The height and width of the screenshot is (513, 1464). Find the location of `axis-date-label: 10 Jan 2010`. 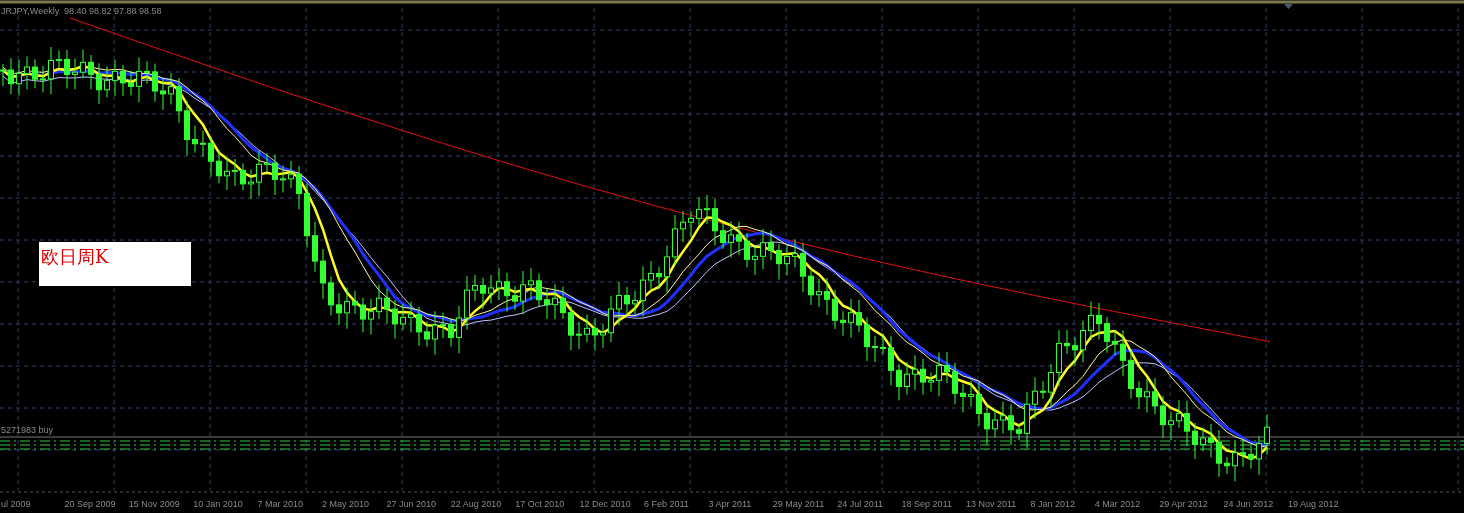

axis-date-label: 10 Jan 2010 is located at coordinates (218, 504).